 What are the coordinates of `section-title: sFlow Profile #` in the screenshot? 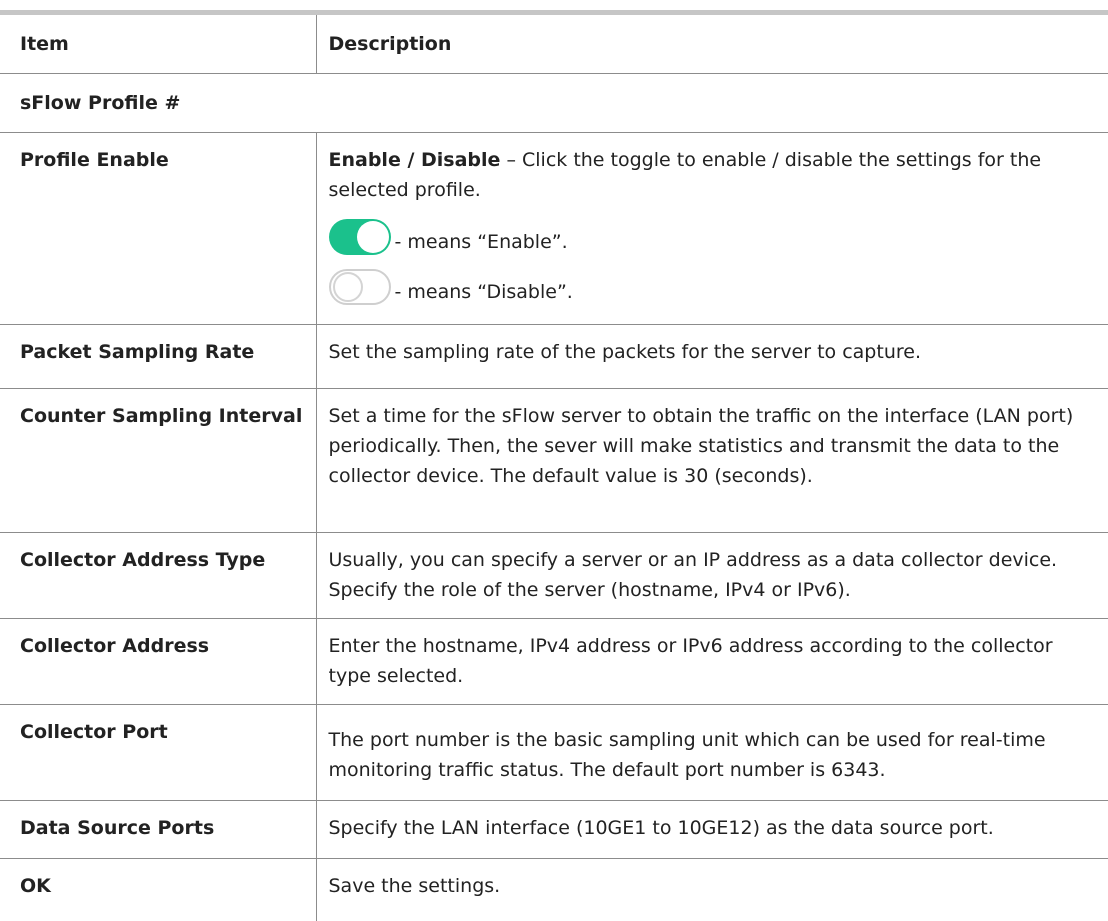 It's located at (554, 103).